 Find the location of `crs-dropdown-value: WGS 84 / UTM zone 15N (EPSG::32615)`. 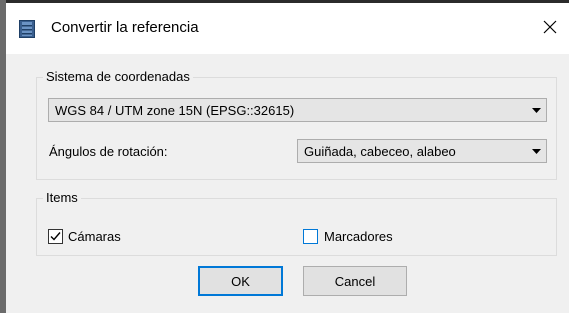

crs-dropdown-value: WGS 84 / UTM zone 15N (EPSG::32615) is located at coordinates (175, 110).